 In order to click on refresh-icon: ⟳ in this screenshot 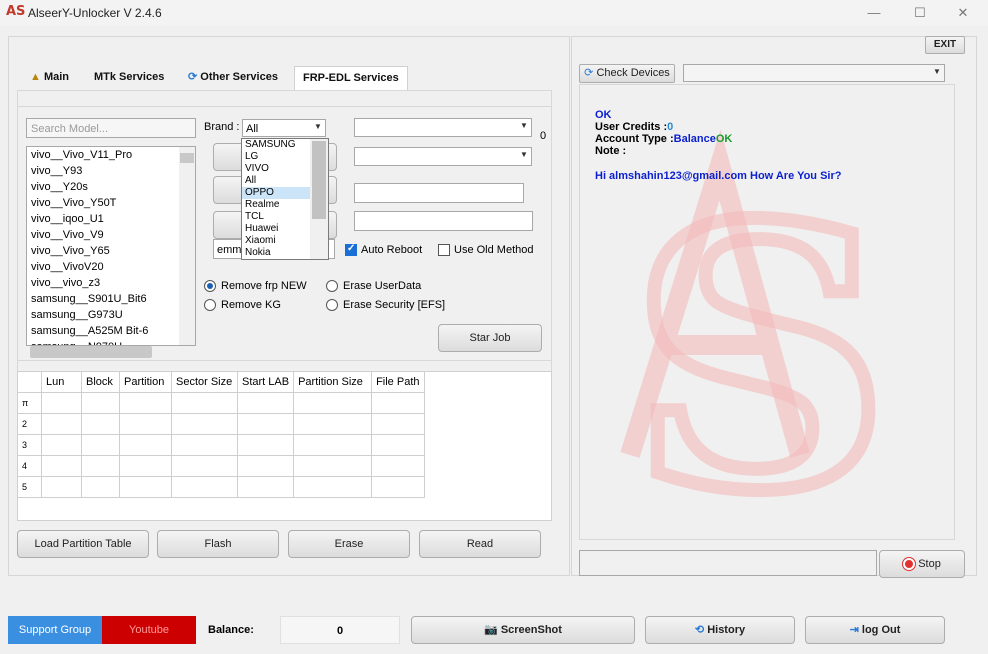, I will do `click(589, 73)`.